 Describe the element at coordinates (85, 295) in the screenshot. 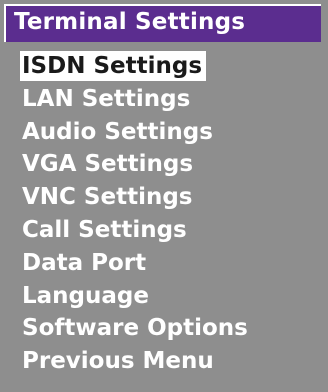

I see `menu-item-label: Language` at that location.